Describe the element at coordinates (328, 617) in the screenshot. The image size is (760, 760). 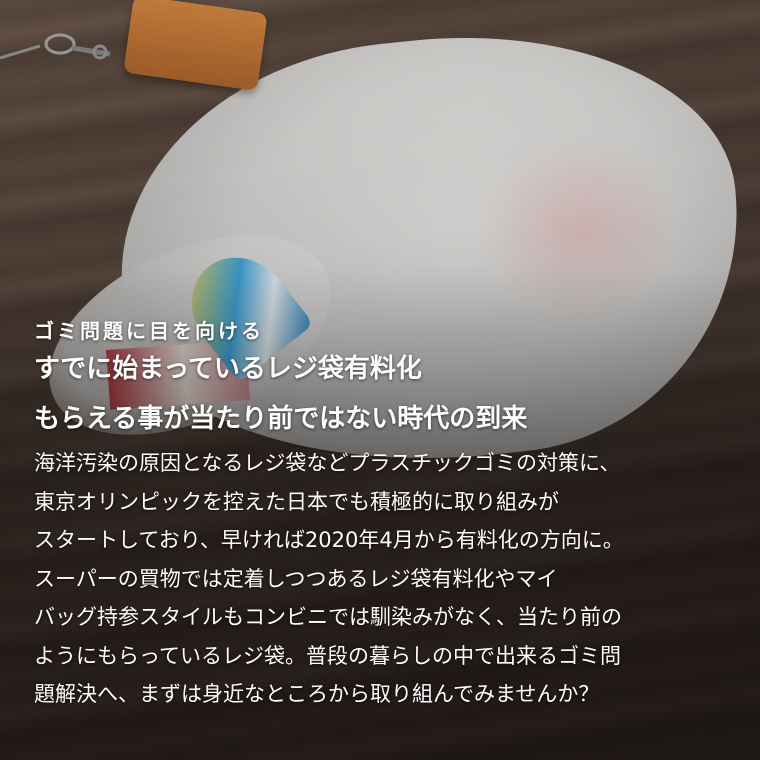
I see `body-line: バッグ持参スタイルもコンビニでは馴染みがなく、当たり前の` at that location.